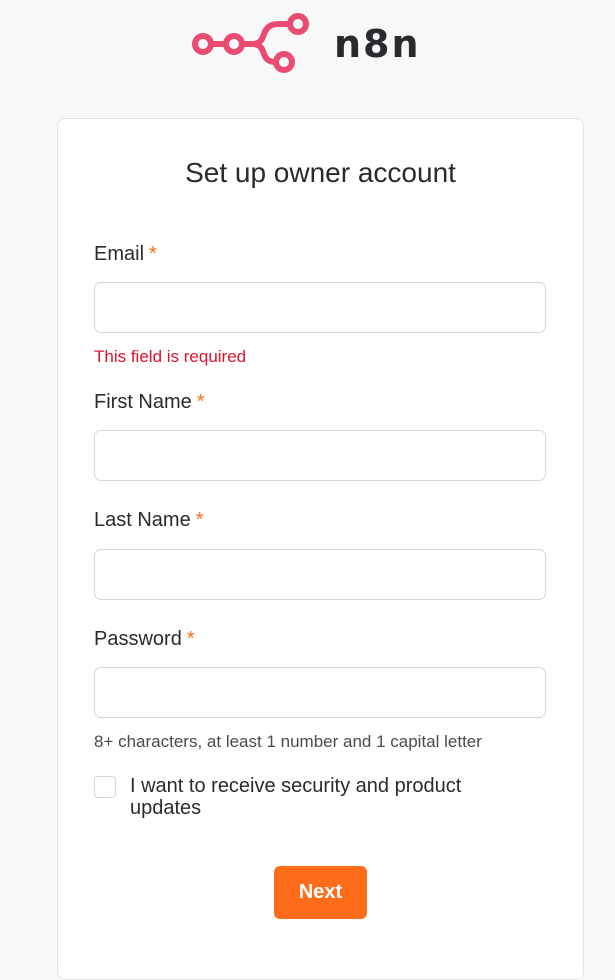 This screenshot has width=615, height=980. I want to click on next-button: Next, so click(320, 892).